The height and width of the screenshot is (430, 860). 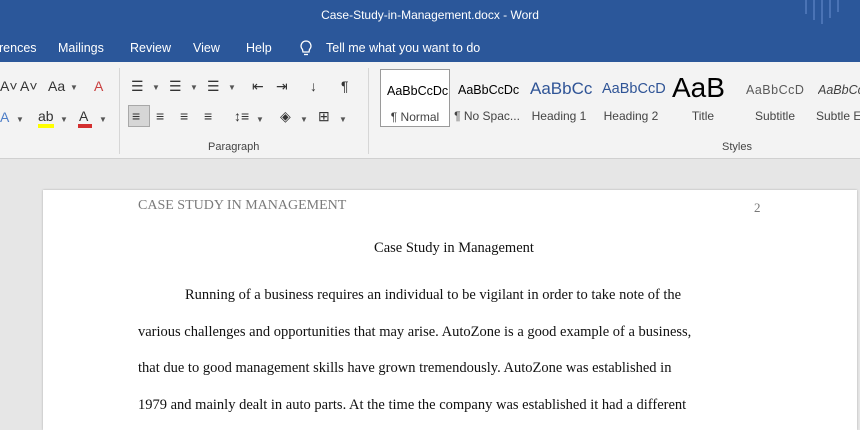 I want to click on highlight-color-bar, so click(x=46, y=126).